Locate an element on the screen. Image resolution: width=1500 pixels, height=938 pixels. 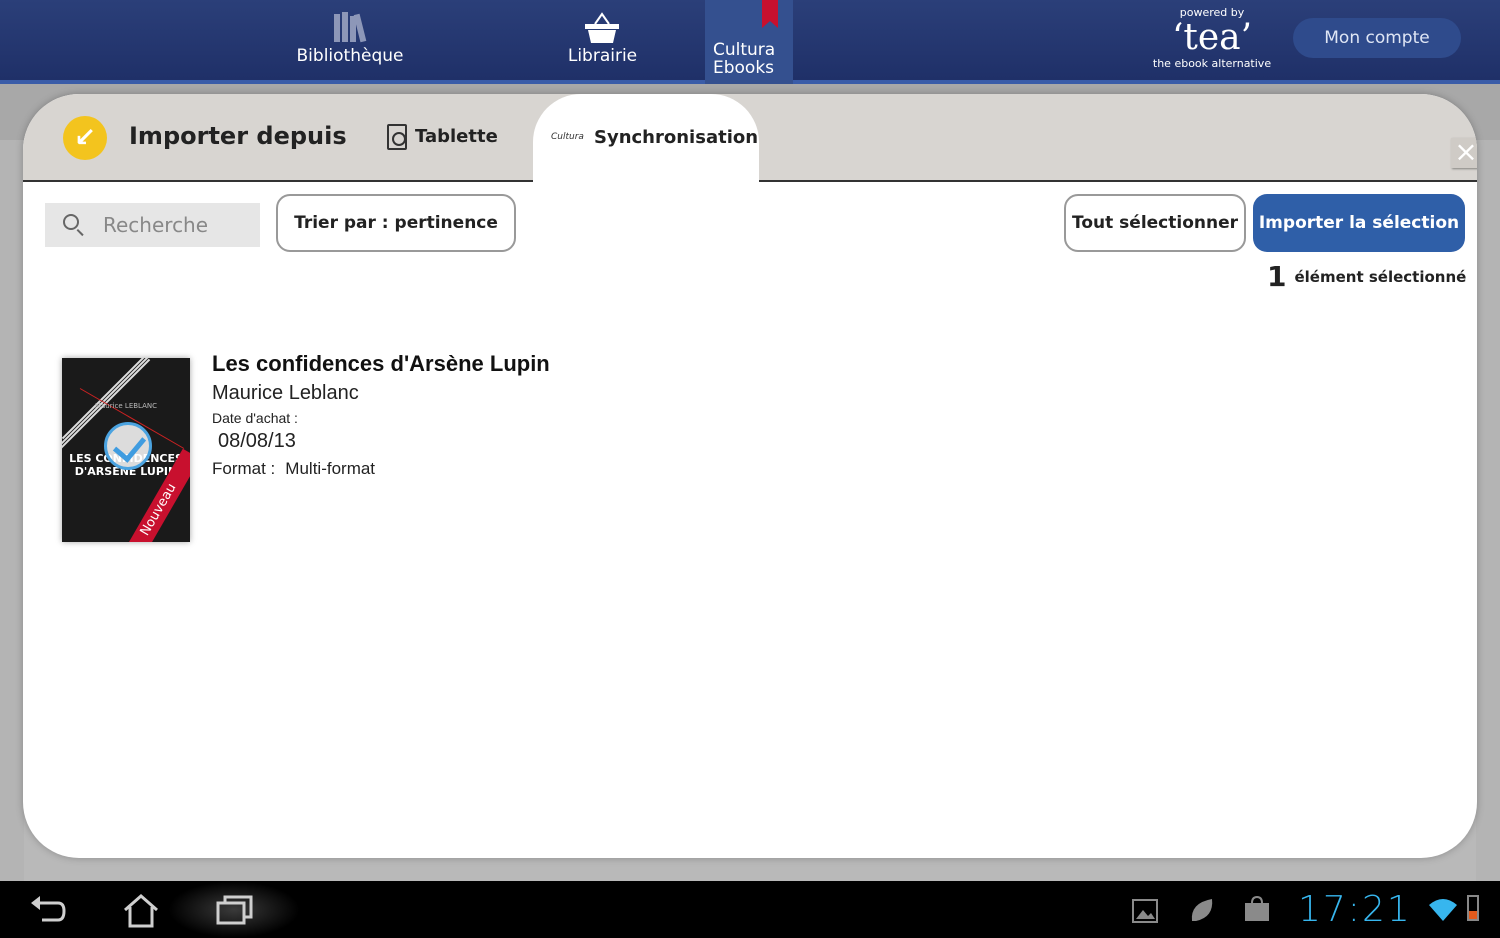
gallery-icon is located at coordinates (1145, 911).